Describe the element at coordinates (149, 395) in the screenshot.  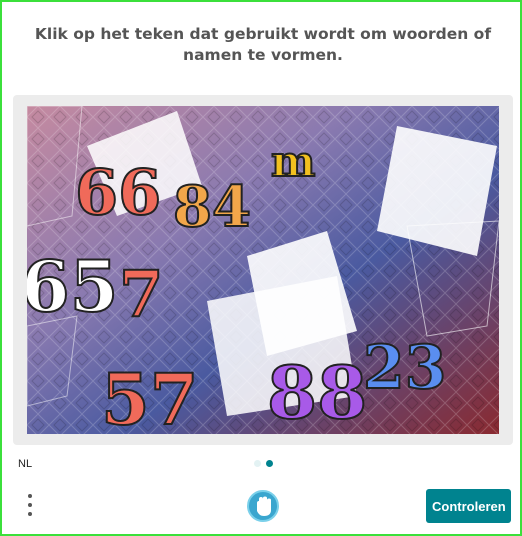
I see `glyph-57: 57` at that location.